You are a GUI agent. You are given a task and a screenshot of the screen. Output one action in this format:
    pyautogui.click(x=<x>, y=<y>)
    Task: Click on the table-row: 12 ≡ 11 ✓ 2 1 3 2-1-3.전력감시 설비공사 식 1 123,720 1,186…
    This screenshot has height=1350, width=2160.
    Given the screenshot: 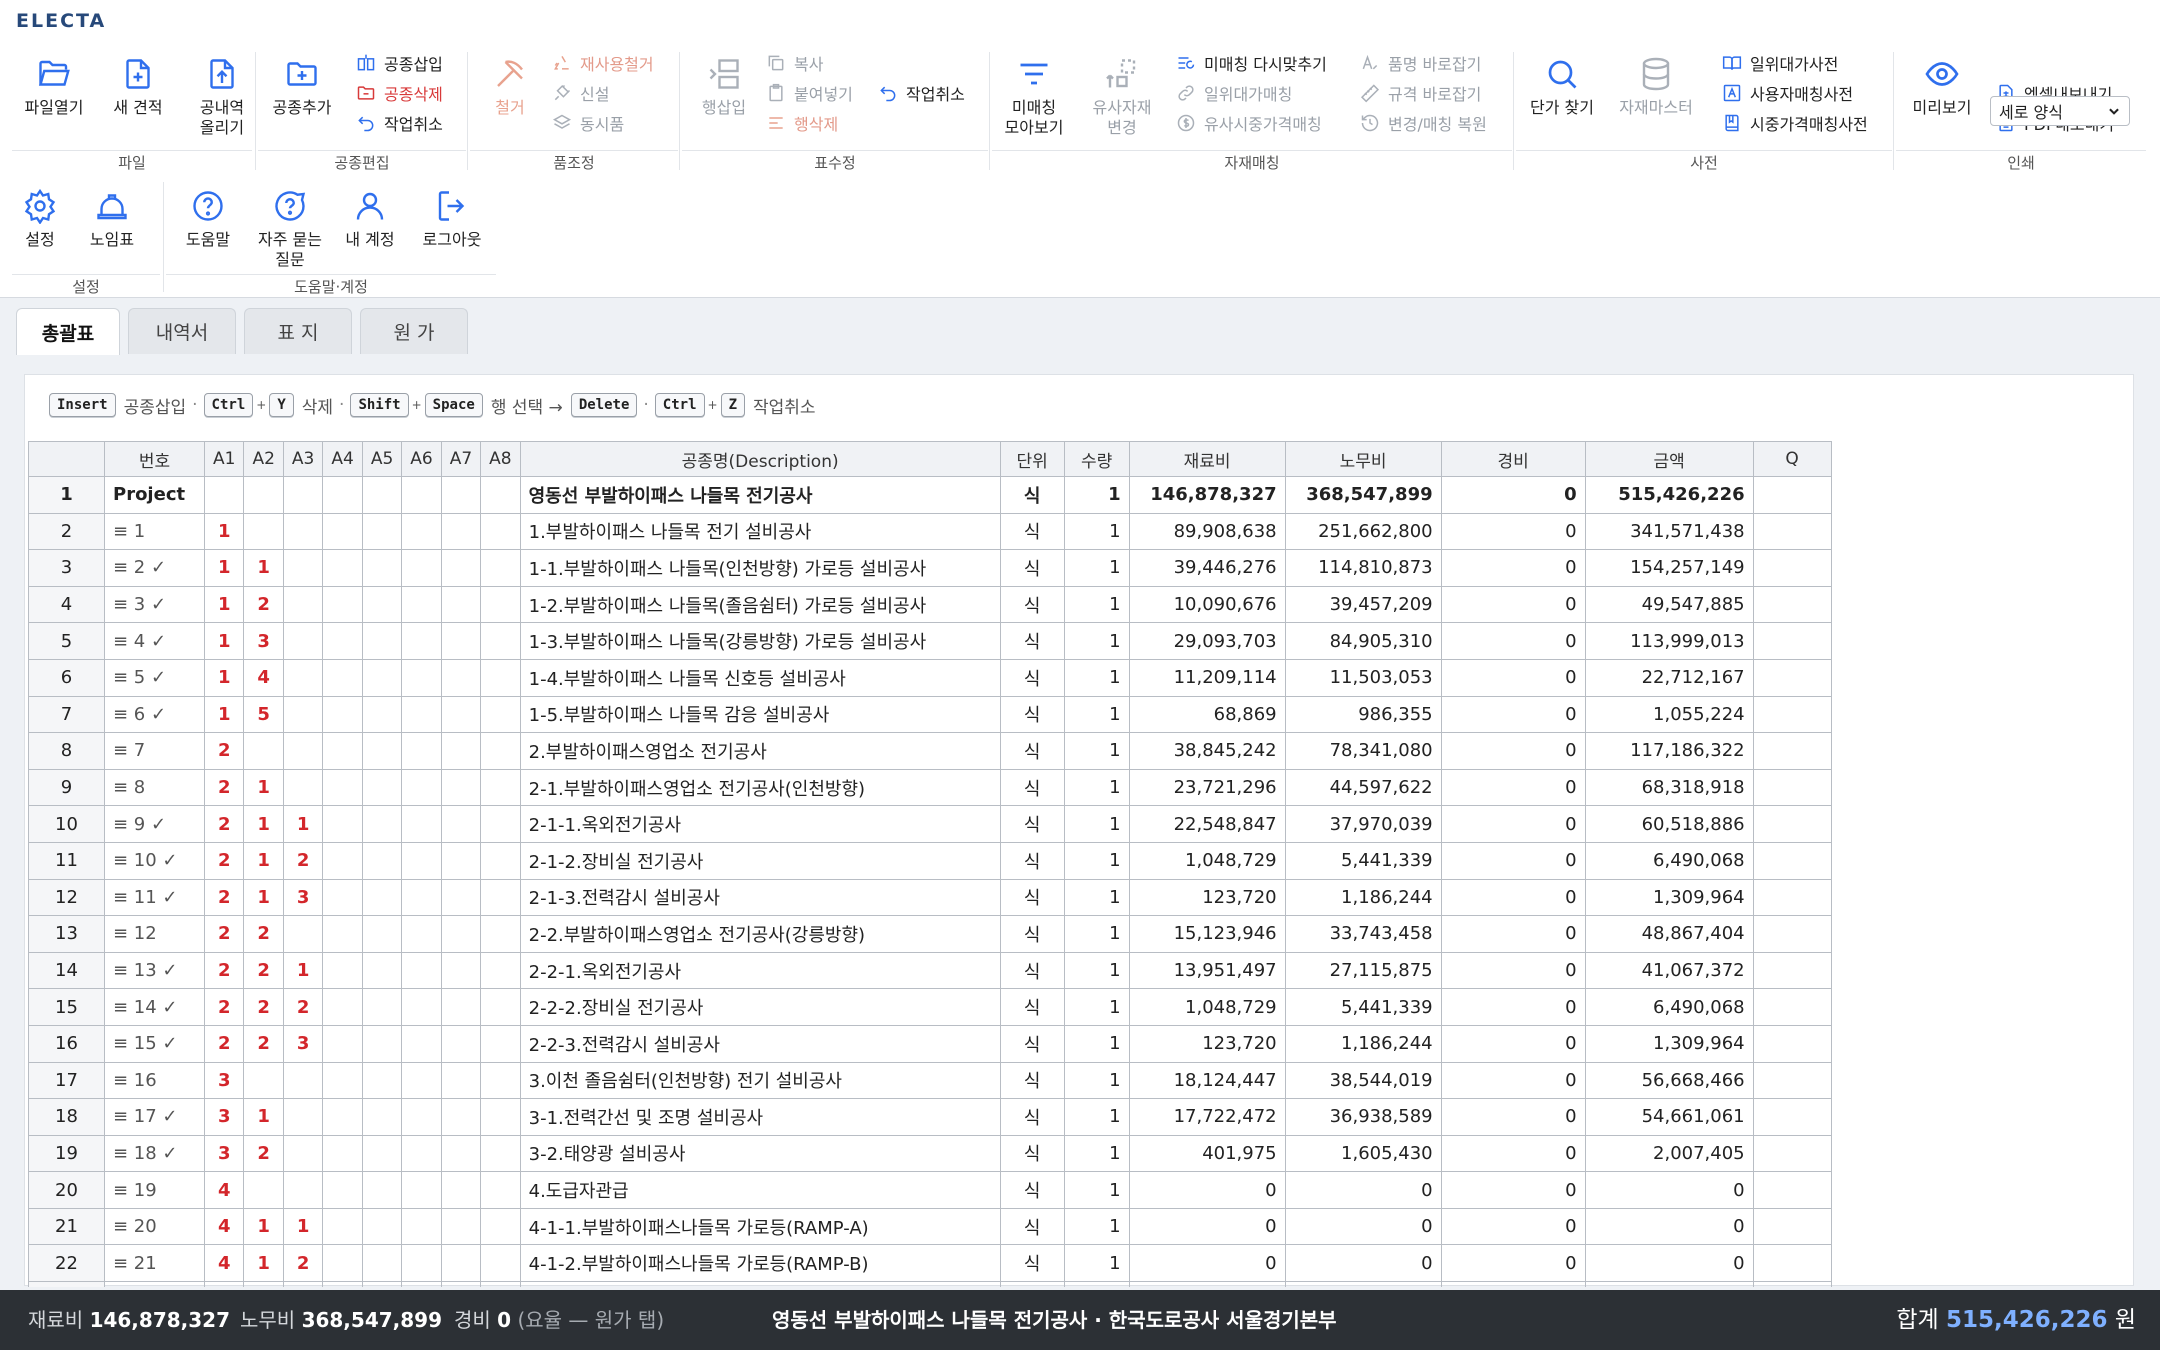 What is the action you would take?
    pyautogui.click(x=930, y=897)
    